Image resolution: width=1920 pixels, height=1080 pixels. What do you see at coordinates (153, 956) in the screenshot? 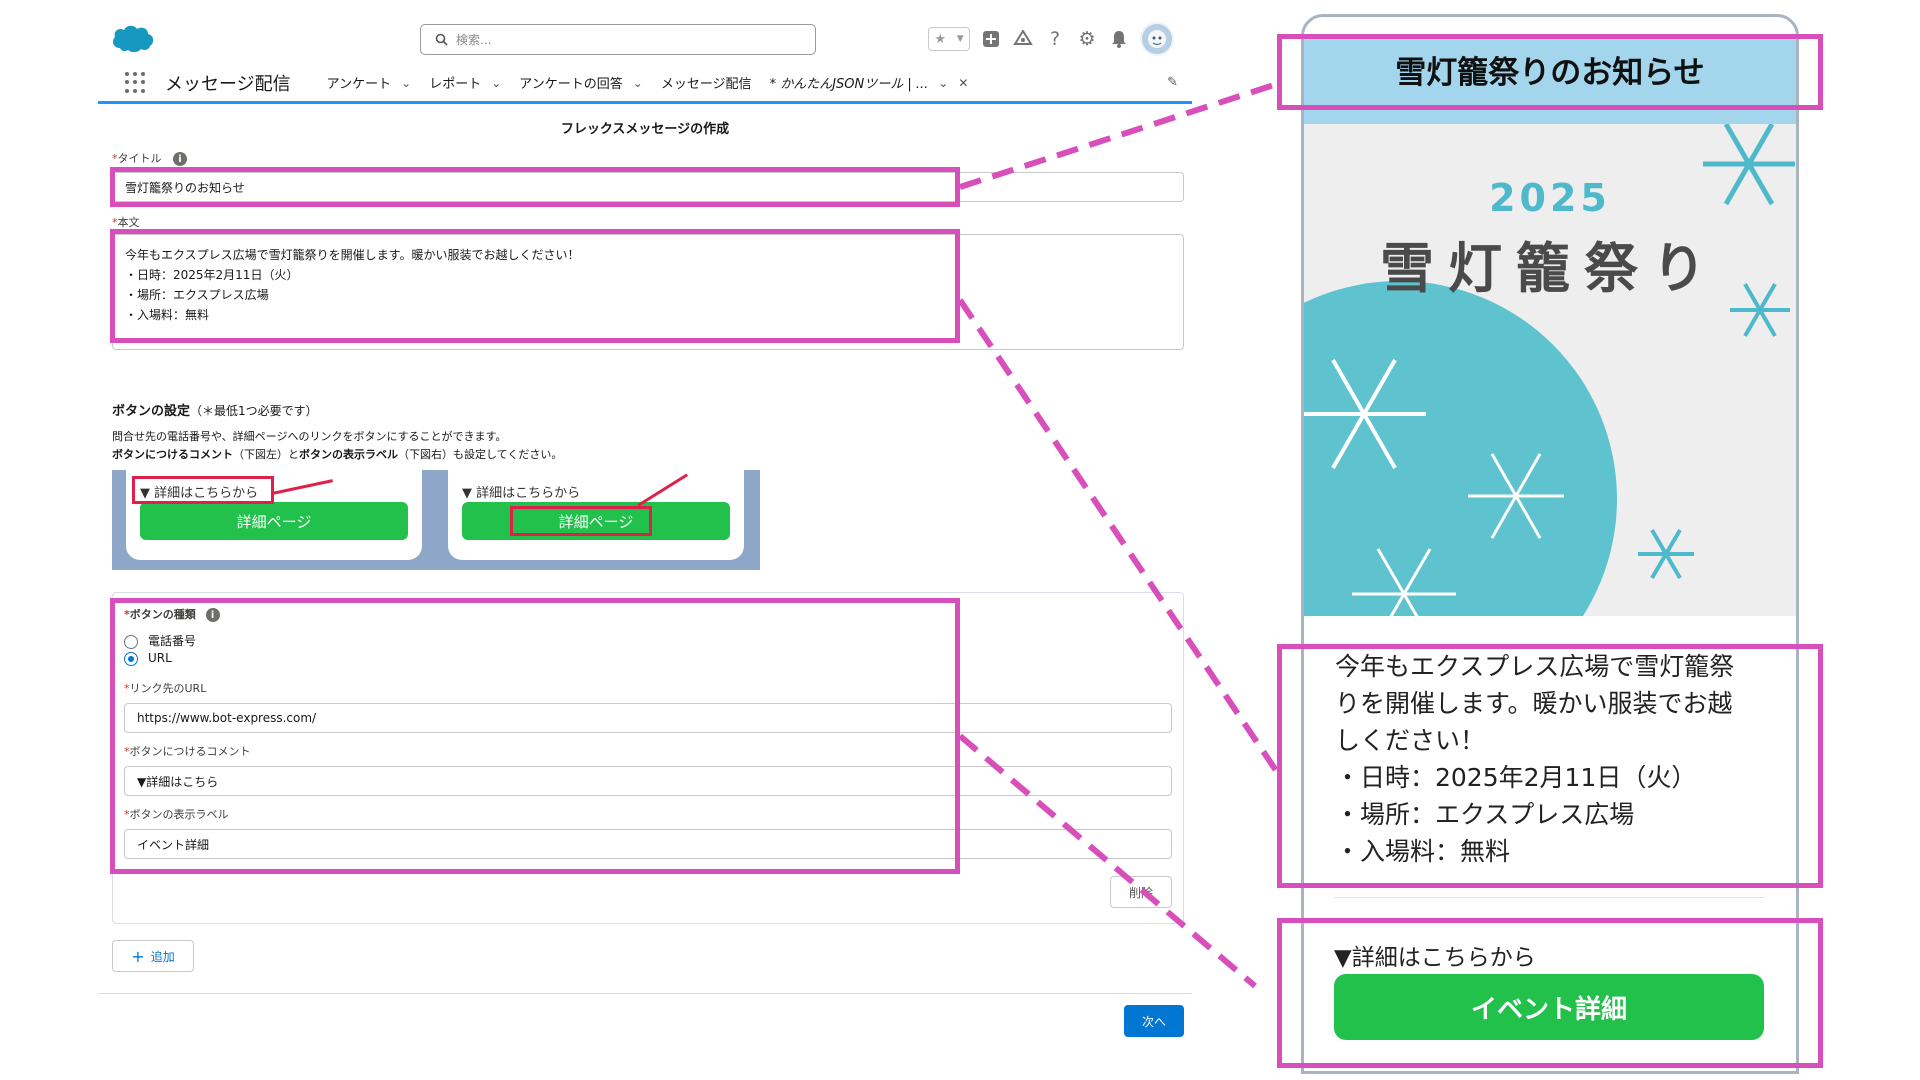
I see `add-button: + 追加` at bounding box center [153, 956].